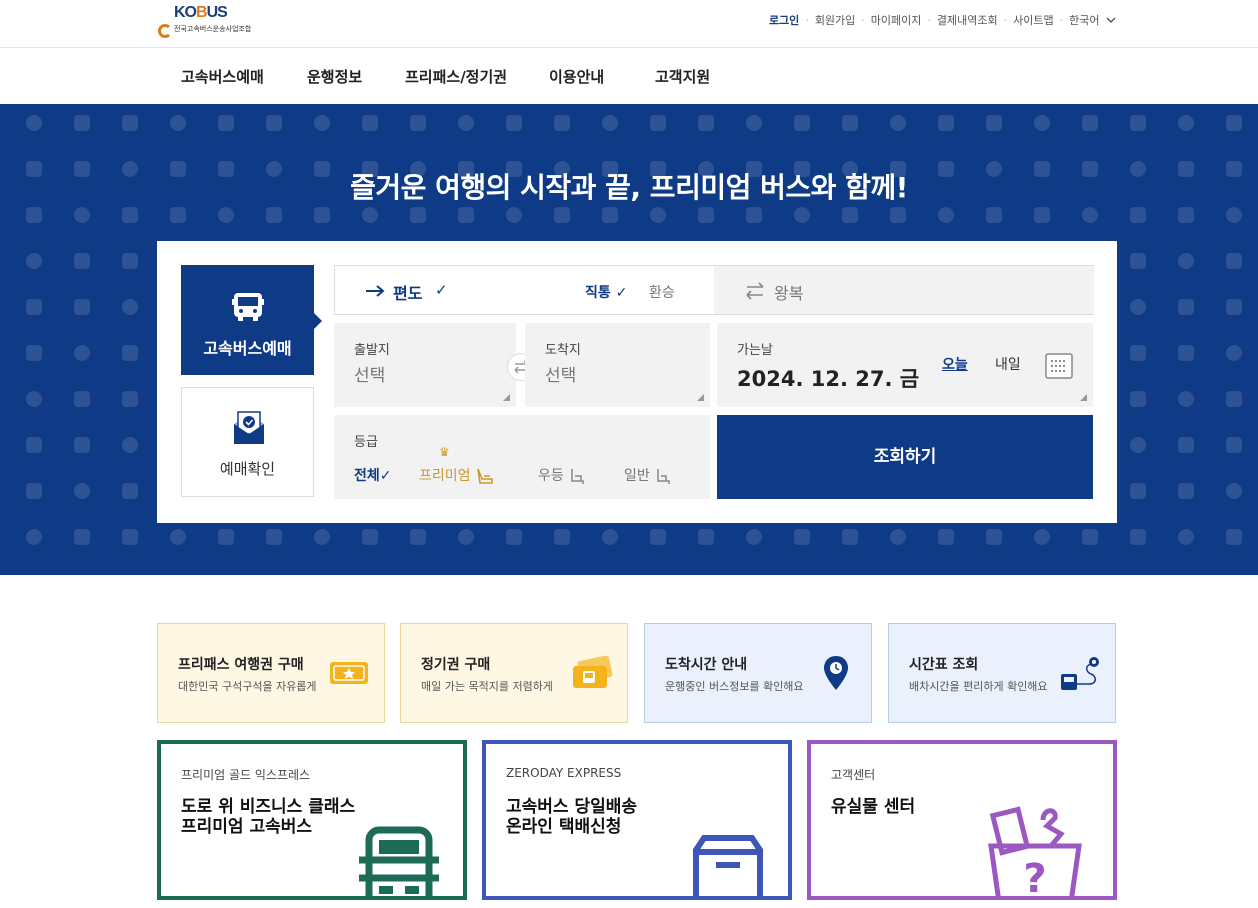 This screenshot has width=1258, height=908. What do you see at coordinates (312, 820) in the screenshot?
I see `promo-premium-gold: 프리미엄 골드 익스프레스 도로 위 비즈니스 클래스 프리미엄 고속버스` at bounding box center [312, 820].